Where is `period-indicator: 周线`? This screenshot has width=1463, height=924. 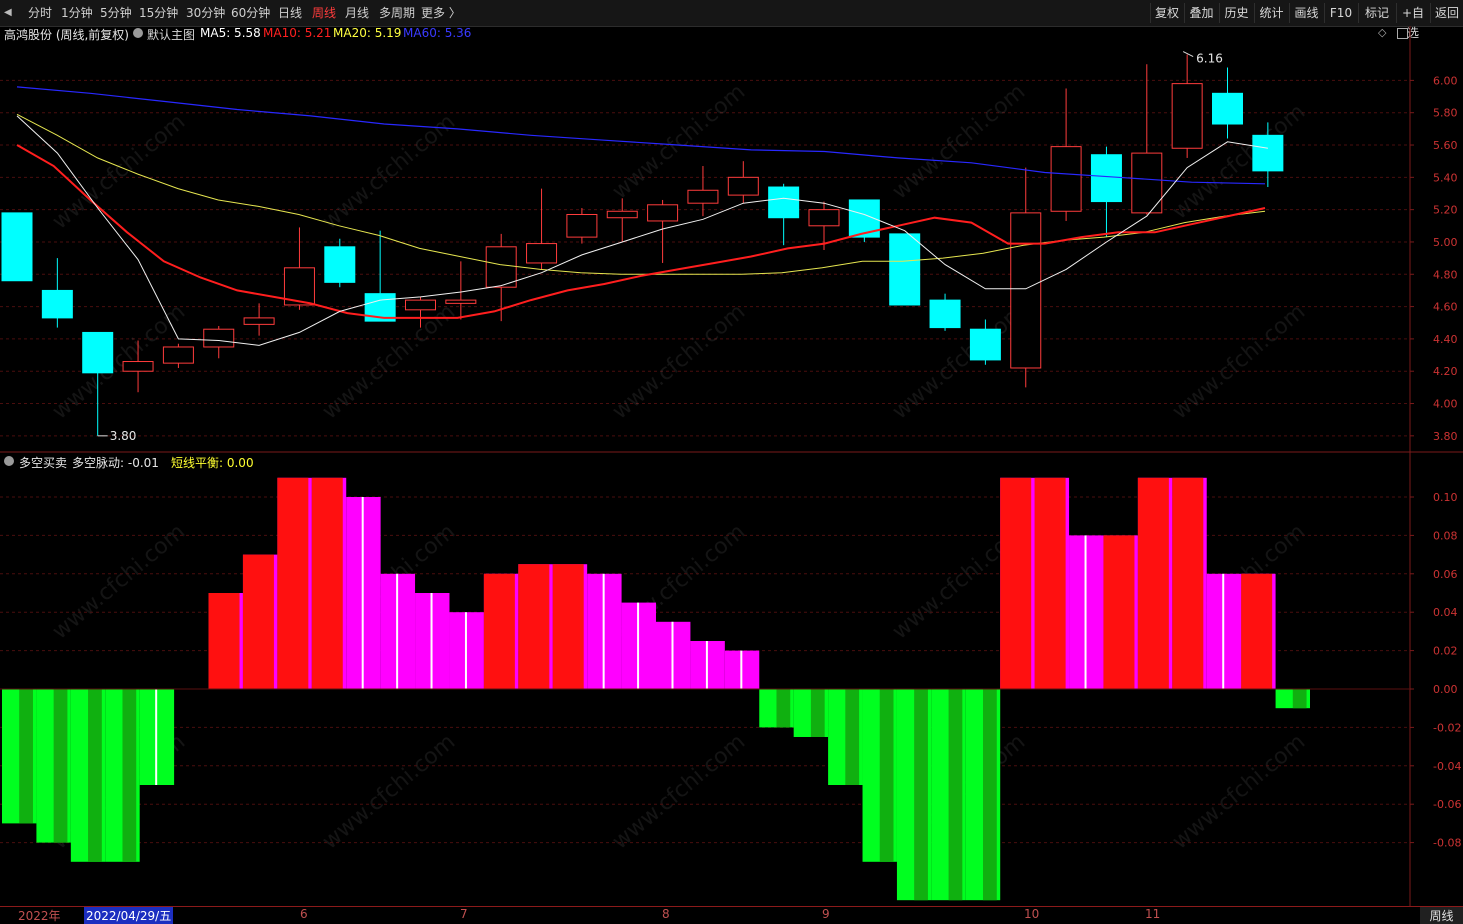
period-indicator: 周线 is located at coordinates (1441, 915).